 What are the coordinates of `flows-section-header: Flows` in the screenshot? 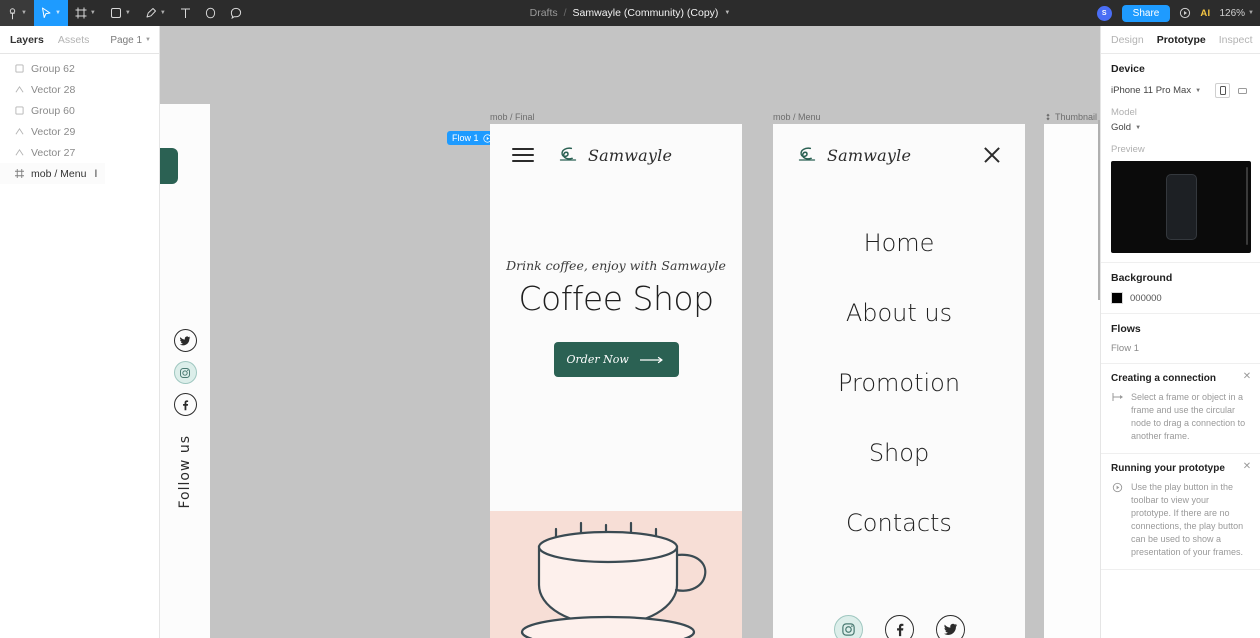 It's located at (1126, 329).